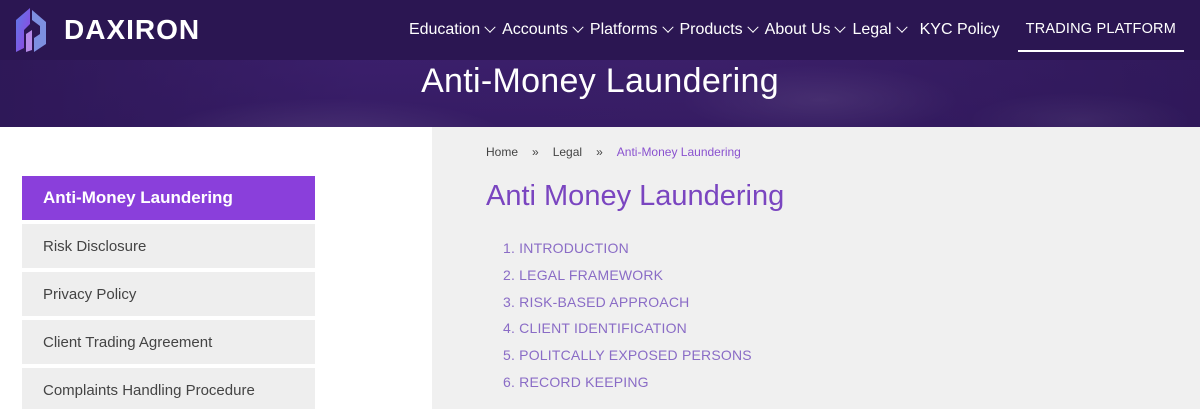 Image resolution: width=1200 pixels, height=409 pixels. What do you see at coordinates (711, 29) in the screenshot?
I see `nav-label: Products` at bounding box center [711, 29].